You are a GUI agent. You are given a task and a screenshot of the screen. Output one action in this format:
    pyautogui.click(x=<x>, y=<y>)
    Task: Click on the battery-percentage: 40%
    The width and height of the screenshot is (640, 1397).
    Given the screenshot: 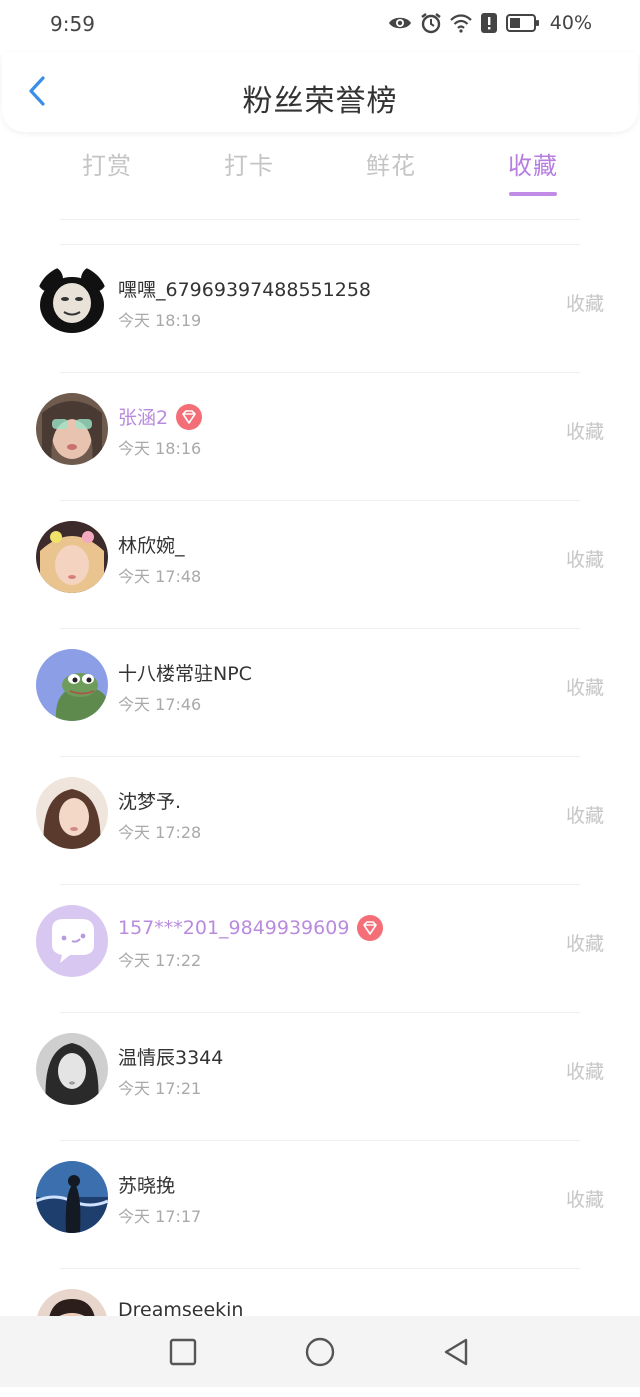 What is the action you would take?
    pyautogui.click(x=570, y=23)
    